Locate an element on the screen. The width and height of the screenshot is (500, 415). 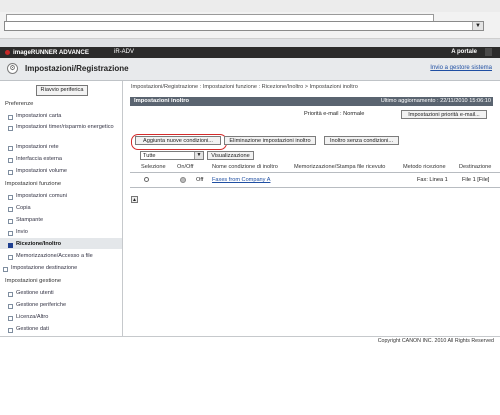
sidebar-item-timer-energy: Impostazioni timer/risparmio energetico is located at coordinates (62, 127).